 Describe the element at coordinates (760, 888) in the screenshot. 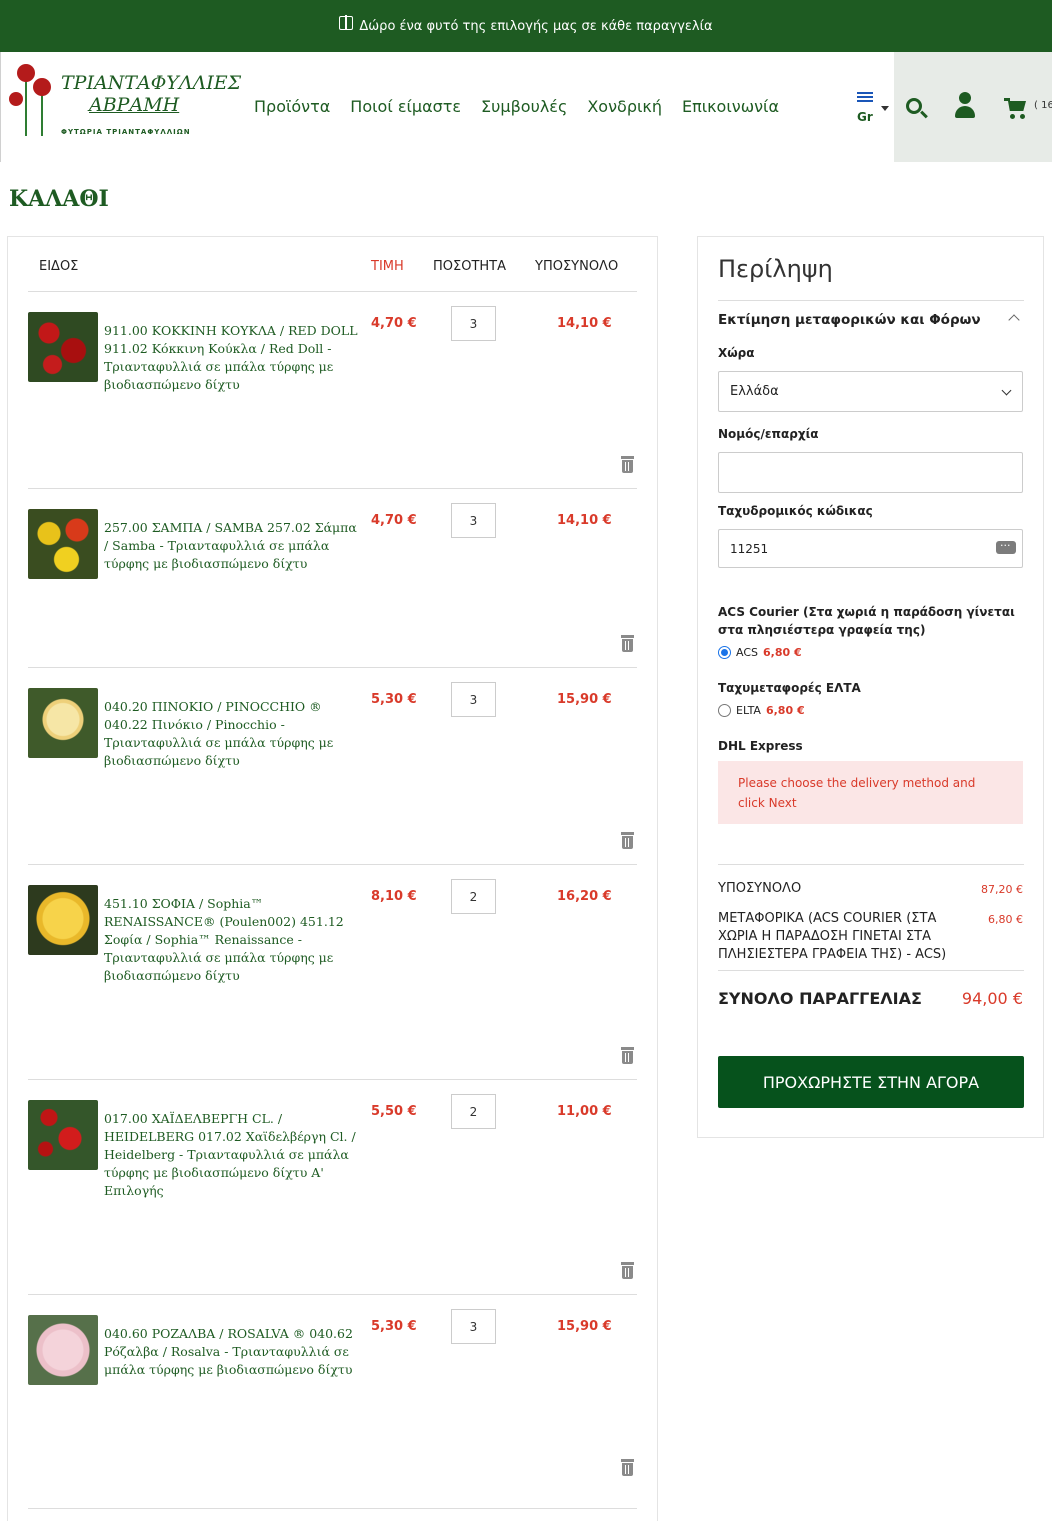

I see `subtotal-label: ΥΠΟΣΥΝΟΛΟ` at that location.